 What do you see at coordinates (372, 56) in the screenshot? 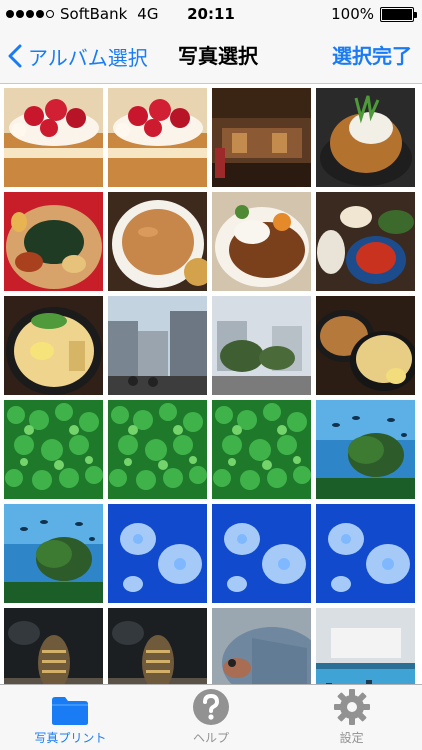
I see `done-button: 選択完了` at bounding box center [372, 56].